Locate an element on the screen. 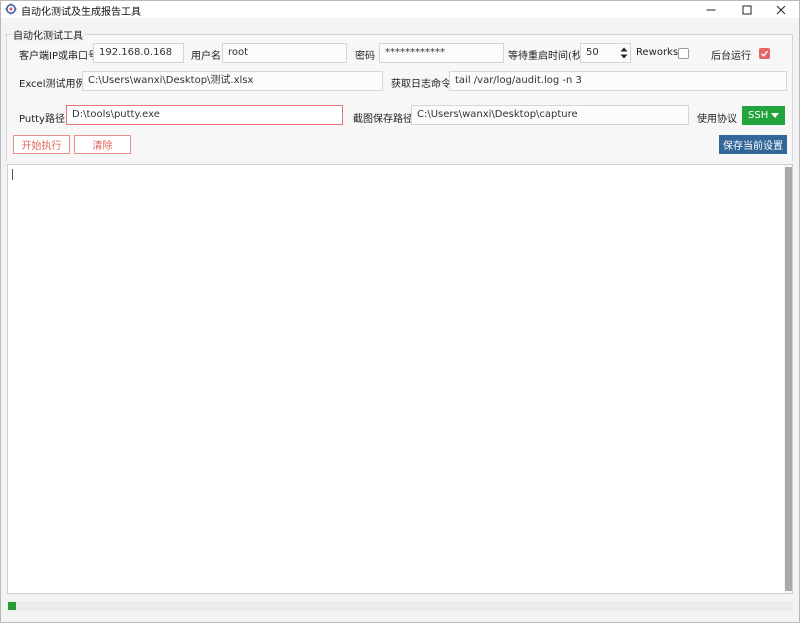  password-label: 密码 is located at coordinates (365, 56).